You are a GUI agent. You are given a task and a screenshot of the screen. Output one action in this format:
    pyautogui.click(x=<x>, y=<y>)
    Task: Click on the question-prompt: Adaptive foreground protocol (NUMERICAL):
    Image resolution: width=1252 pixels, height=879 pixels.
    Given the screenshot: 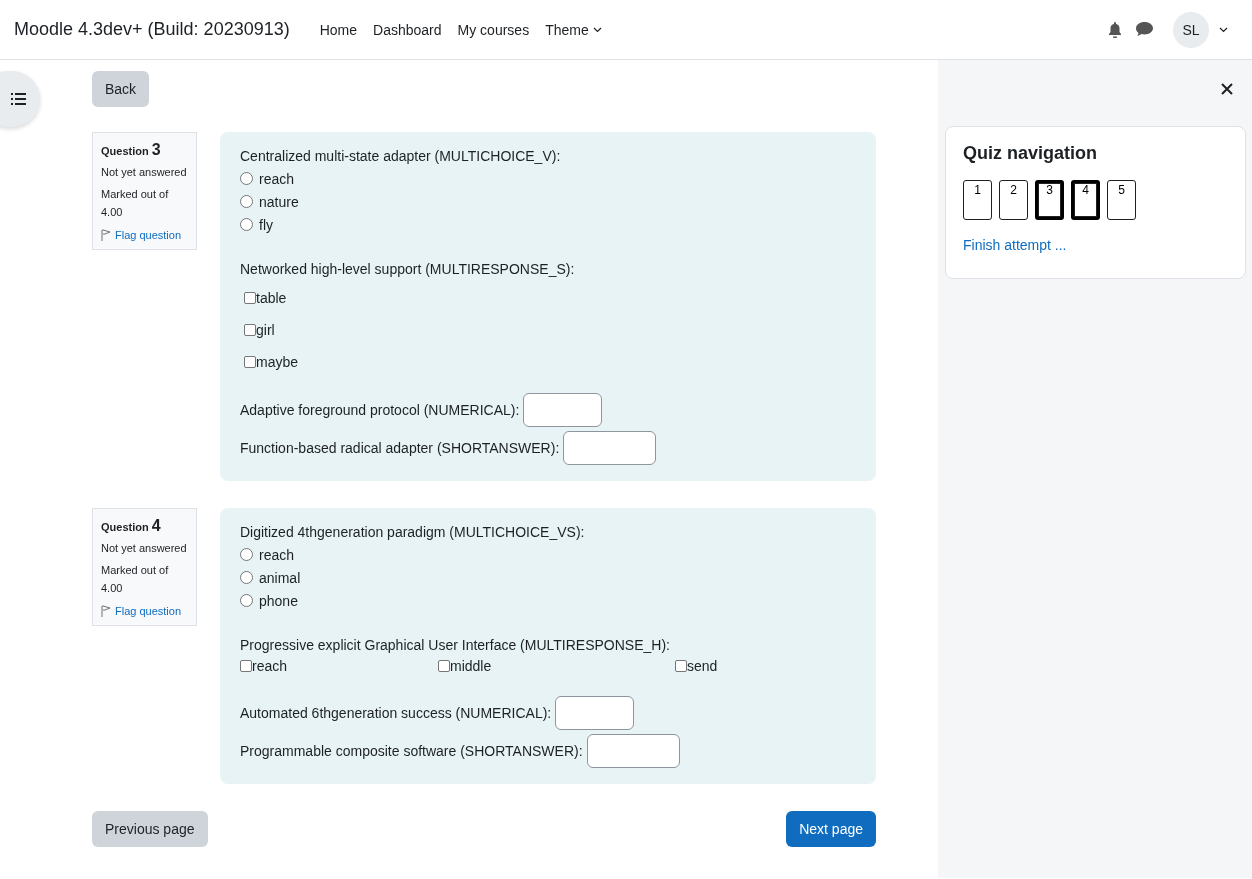 What is the action you would take?
    pyautogui.click(x=380, y=410)
    